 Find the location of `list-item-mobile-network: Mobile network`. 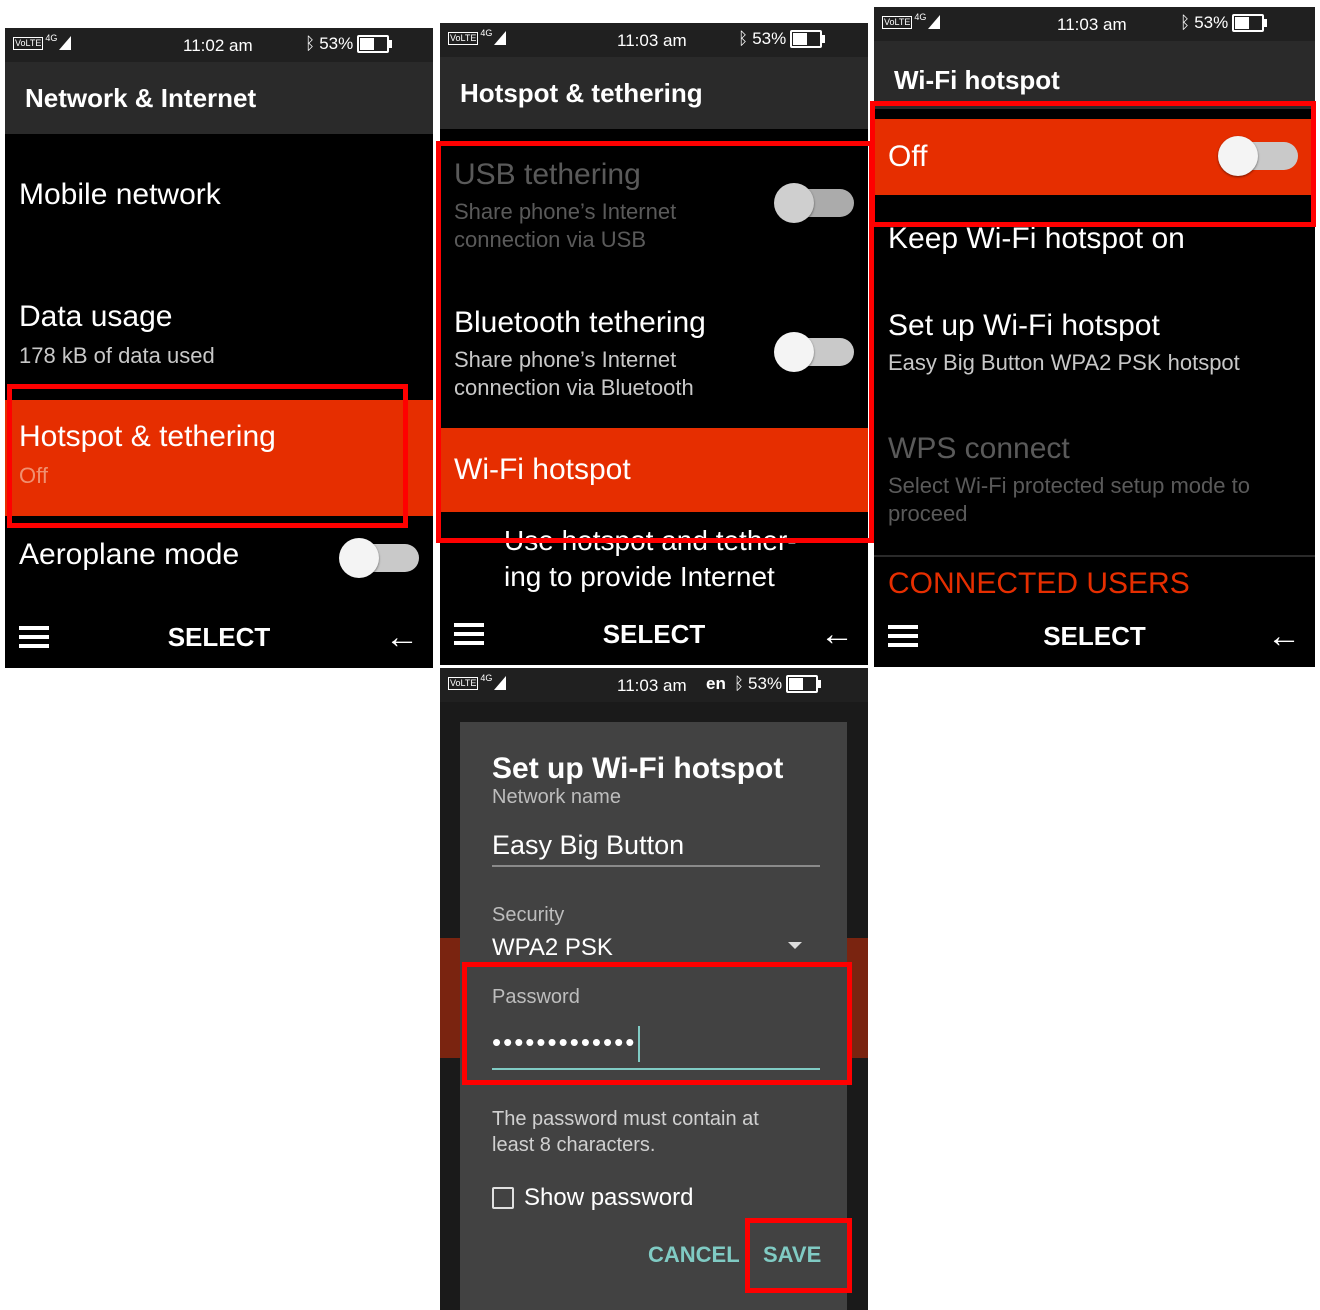

list-item-mobile-network: Mobile network is located at coordinates (219, 195).